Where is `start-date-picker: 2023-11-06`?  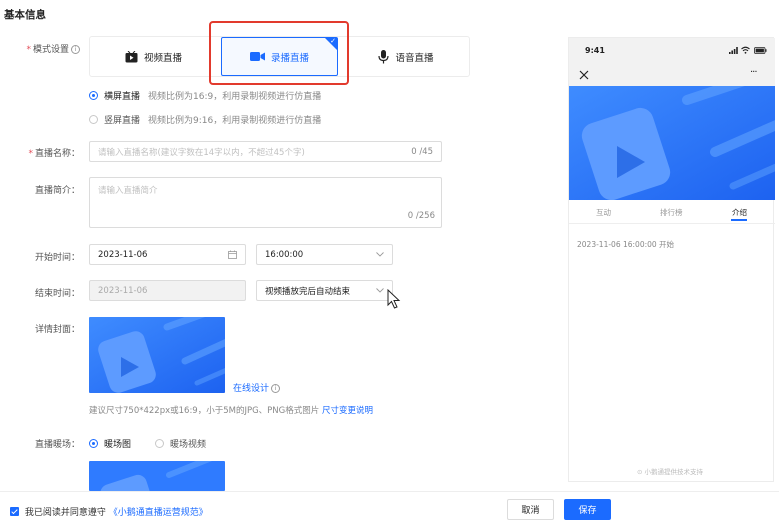
start-date-picker: 2023-11-06 is located at coordinates (167, 254).